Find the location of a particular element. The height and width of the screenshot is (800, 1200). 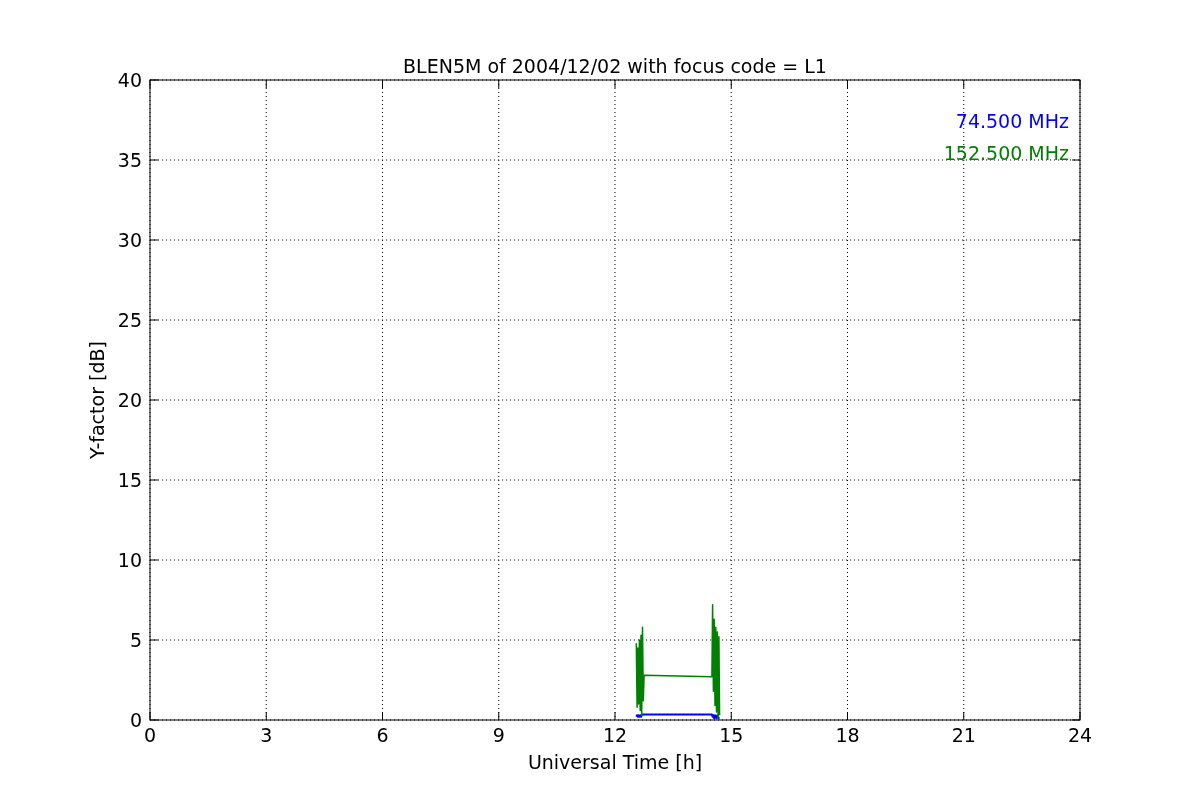

x-tick-label: 6 is located at coordinates (382, 735).